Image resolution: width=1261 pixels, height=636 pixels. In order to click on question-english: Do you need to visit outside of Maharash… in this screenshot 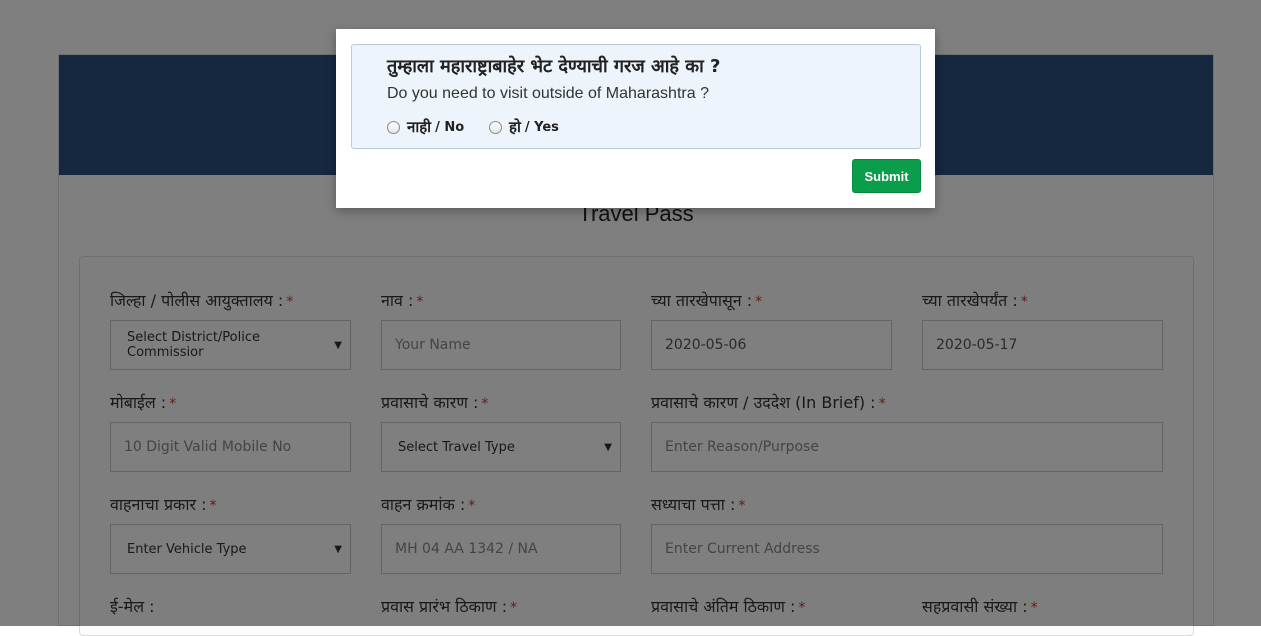, I will do `click(548, 93)`.